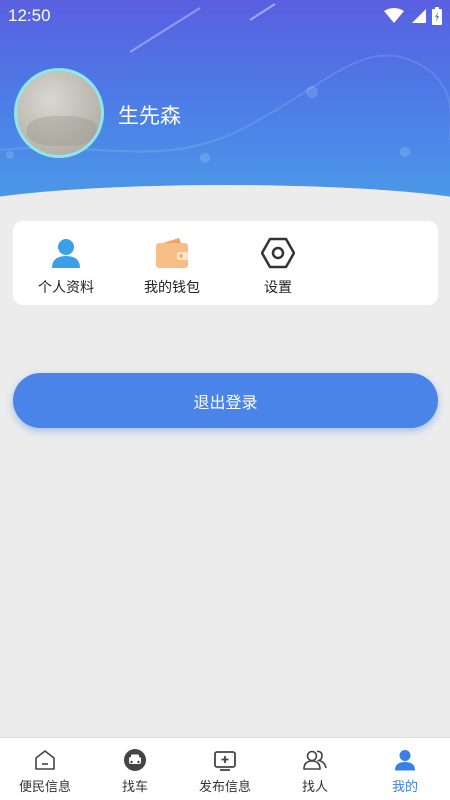  Describe the element at coordinates (59, 113) in the screenshot. I see `avatar` at that location.